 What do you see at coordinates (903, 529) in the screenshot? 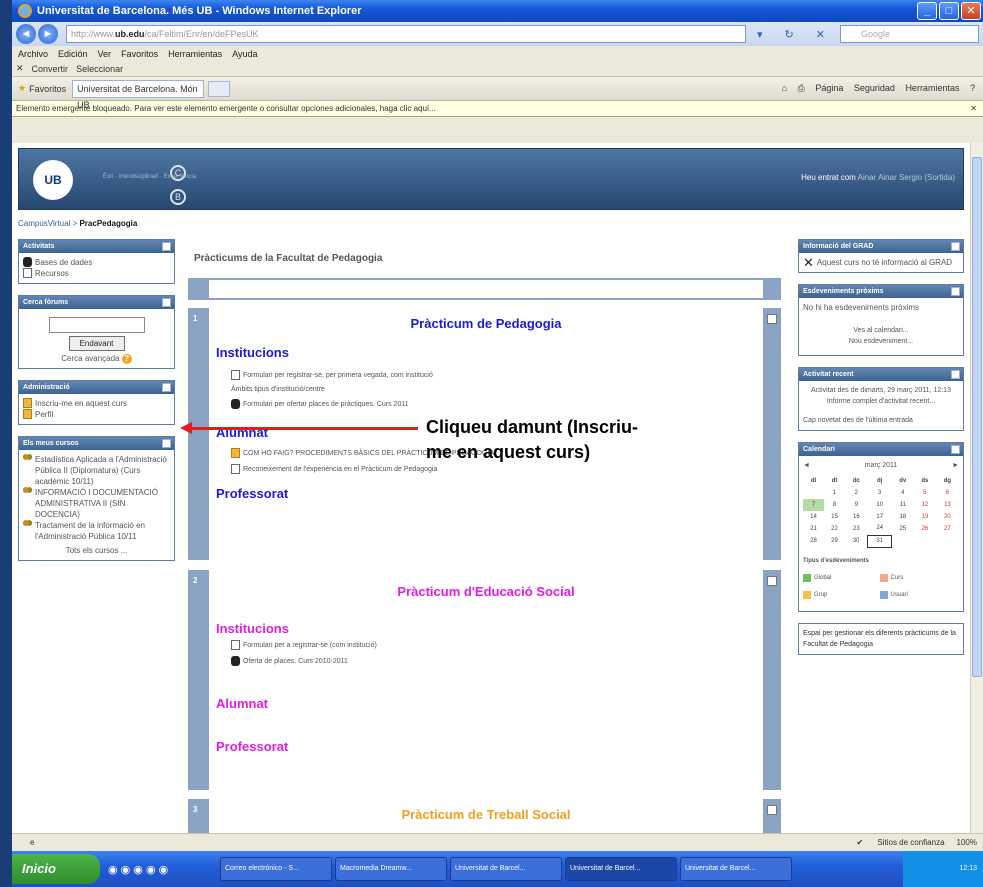
I see `calendar-day: 25` at bounding box center [903, 529].